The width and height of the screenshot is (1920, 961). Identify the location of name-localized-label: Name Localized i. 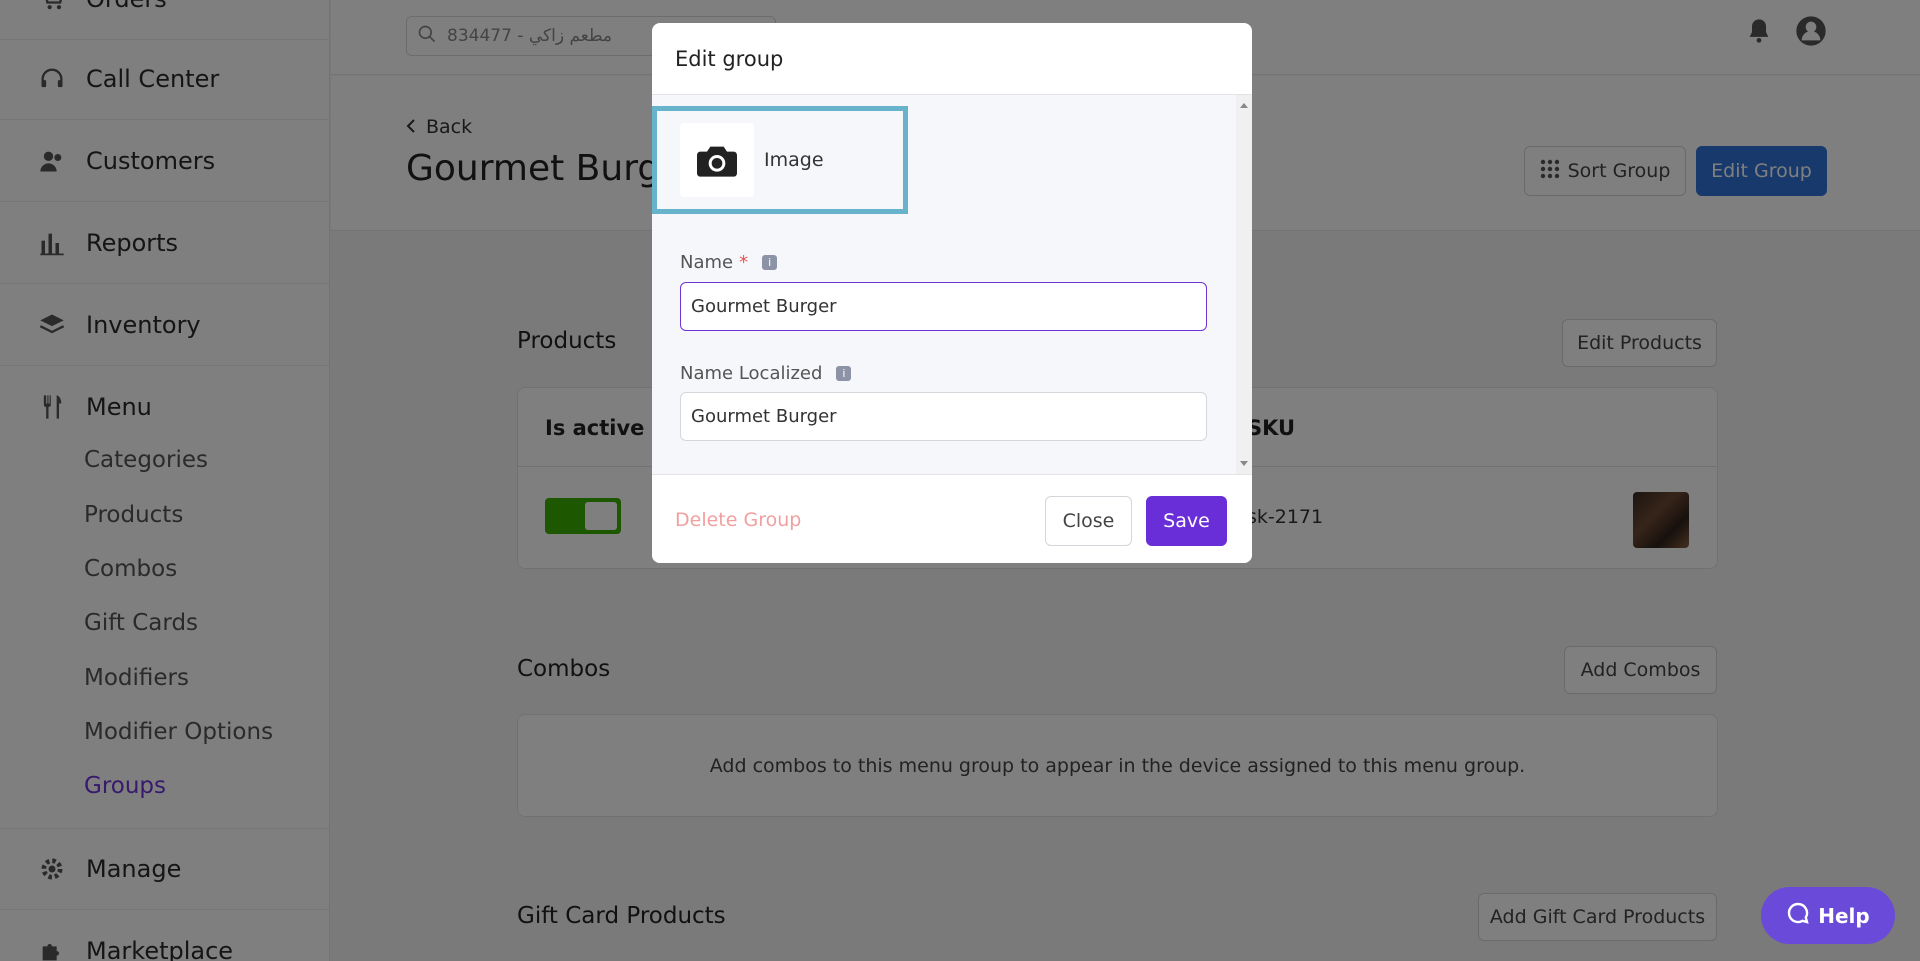
(766, 373).